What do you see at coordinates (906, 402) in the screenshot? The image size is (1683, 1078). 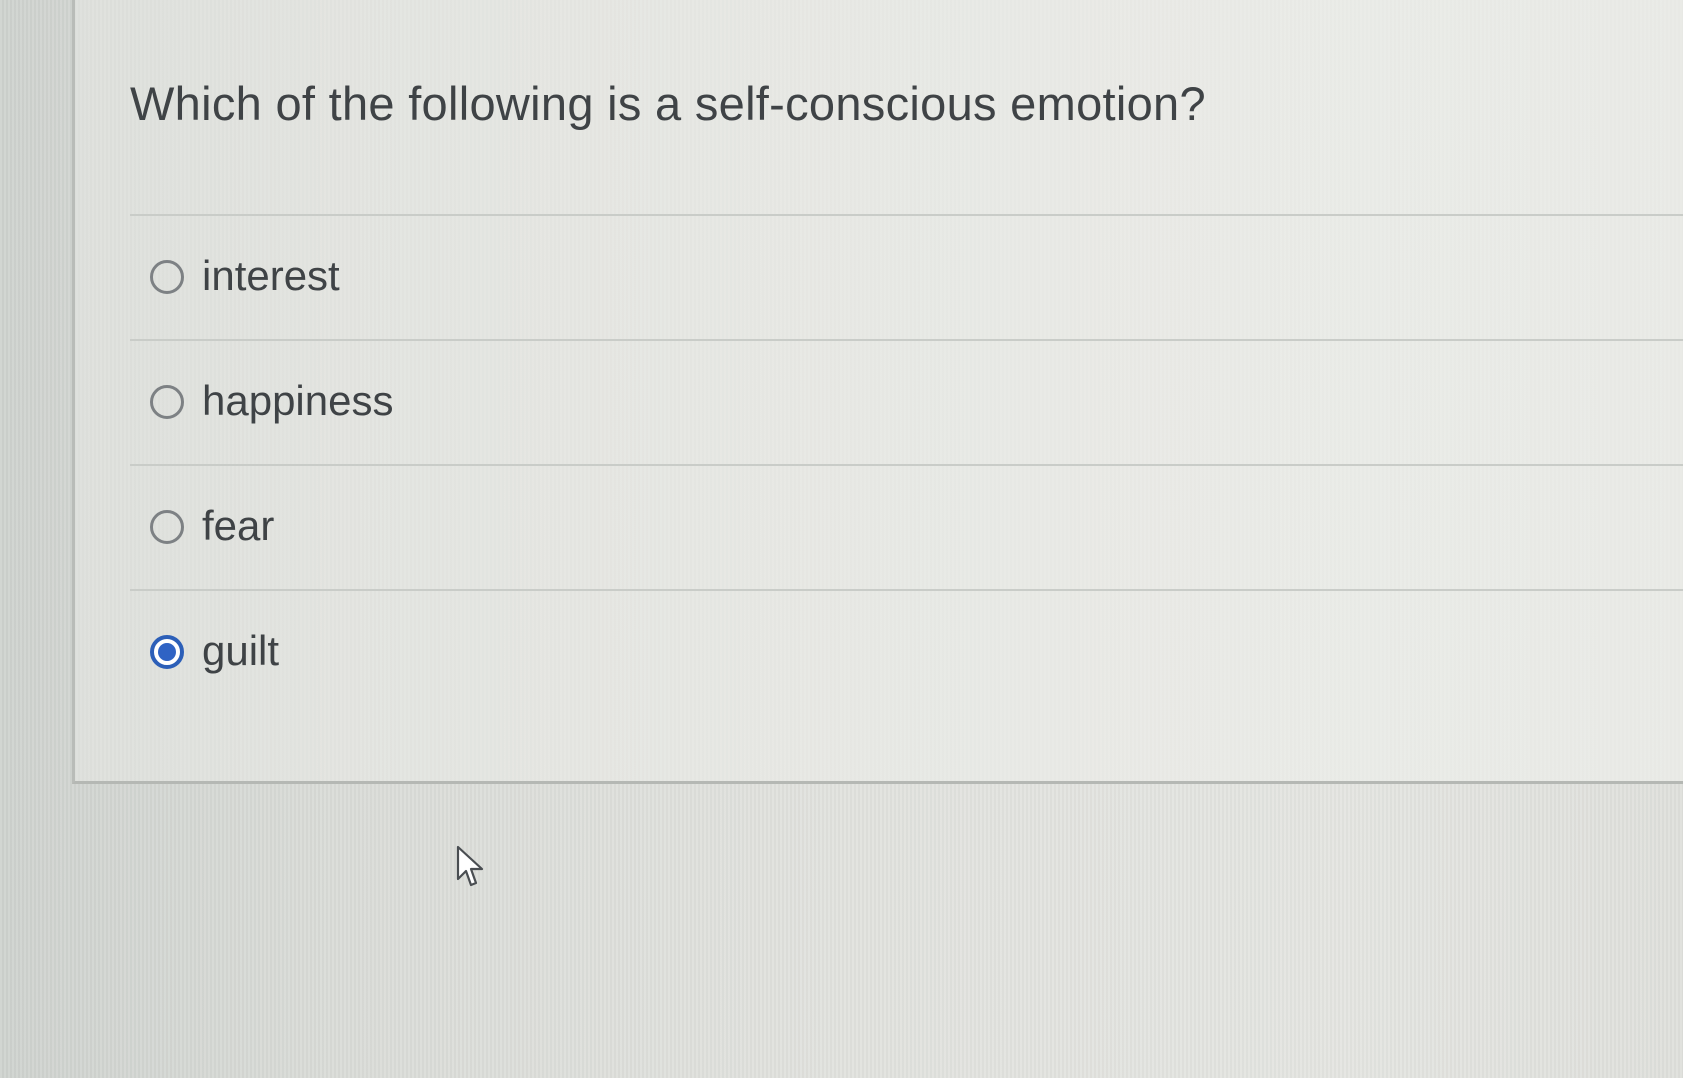 I see `option-happiness: happiness` at bounding box center [906, 402].